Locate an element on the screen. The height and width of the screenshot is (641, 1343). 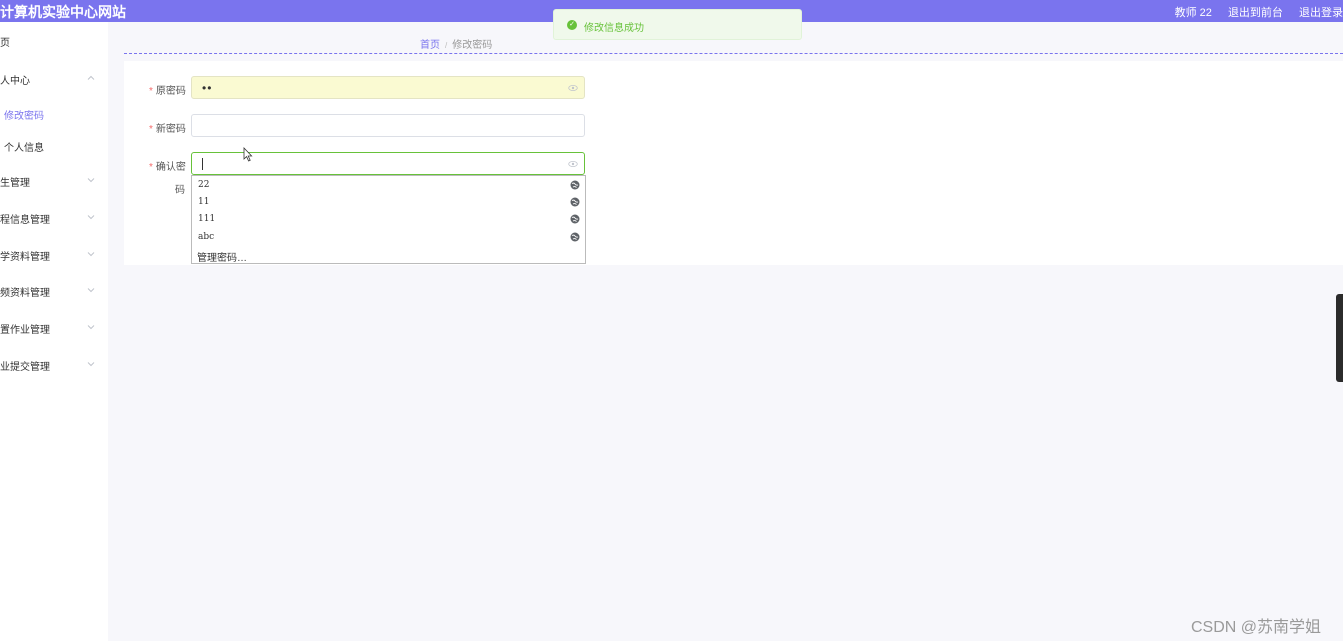
header-divider is located at coordinates (733, 53).